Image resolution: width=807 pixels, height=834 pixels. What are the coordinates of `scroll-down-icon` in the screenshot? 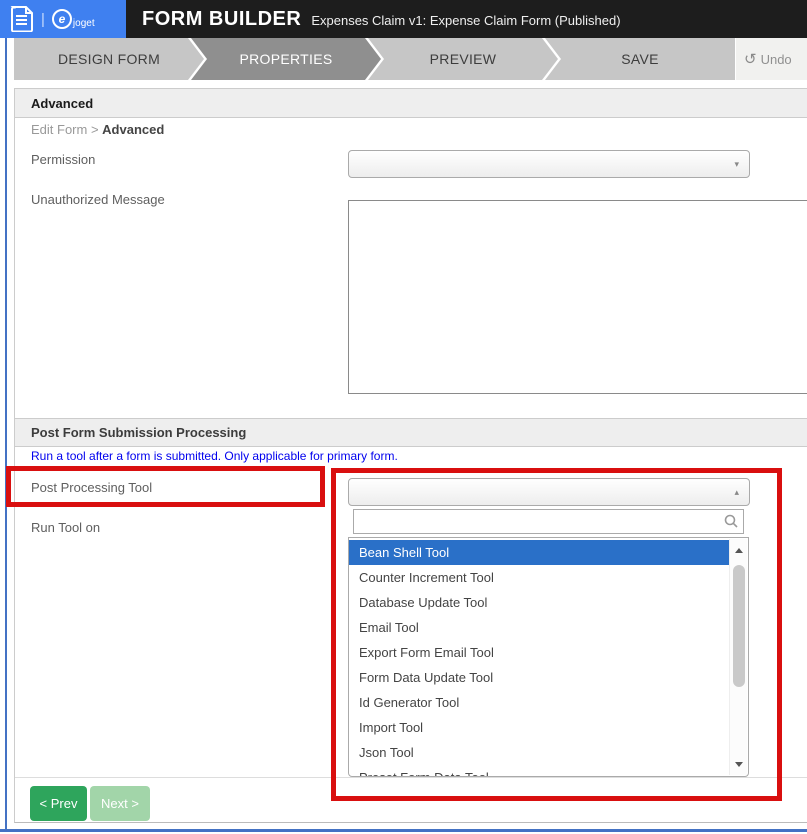 It's located at (739, 764).